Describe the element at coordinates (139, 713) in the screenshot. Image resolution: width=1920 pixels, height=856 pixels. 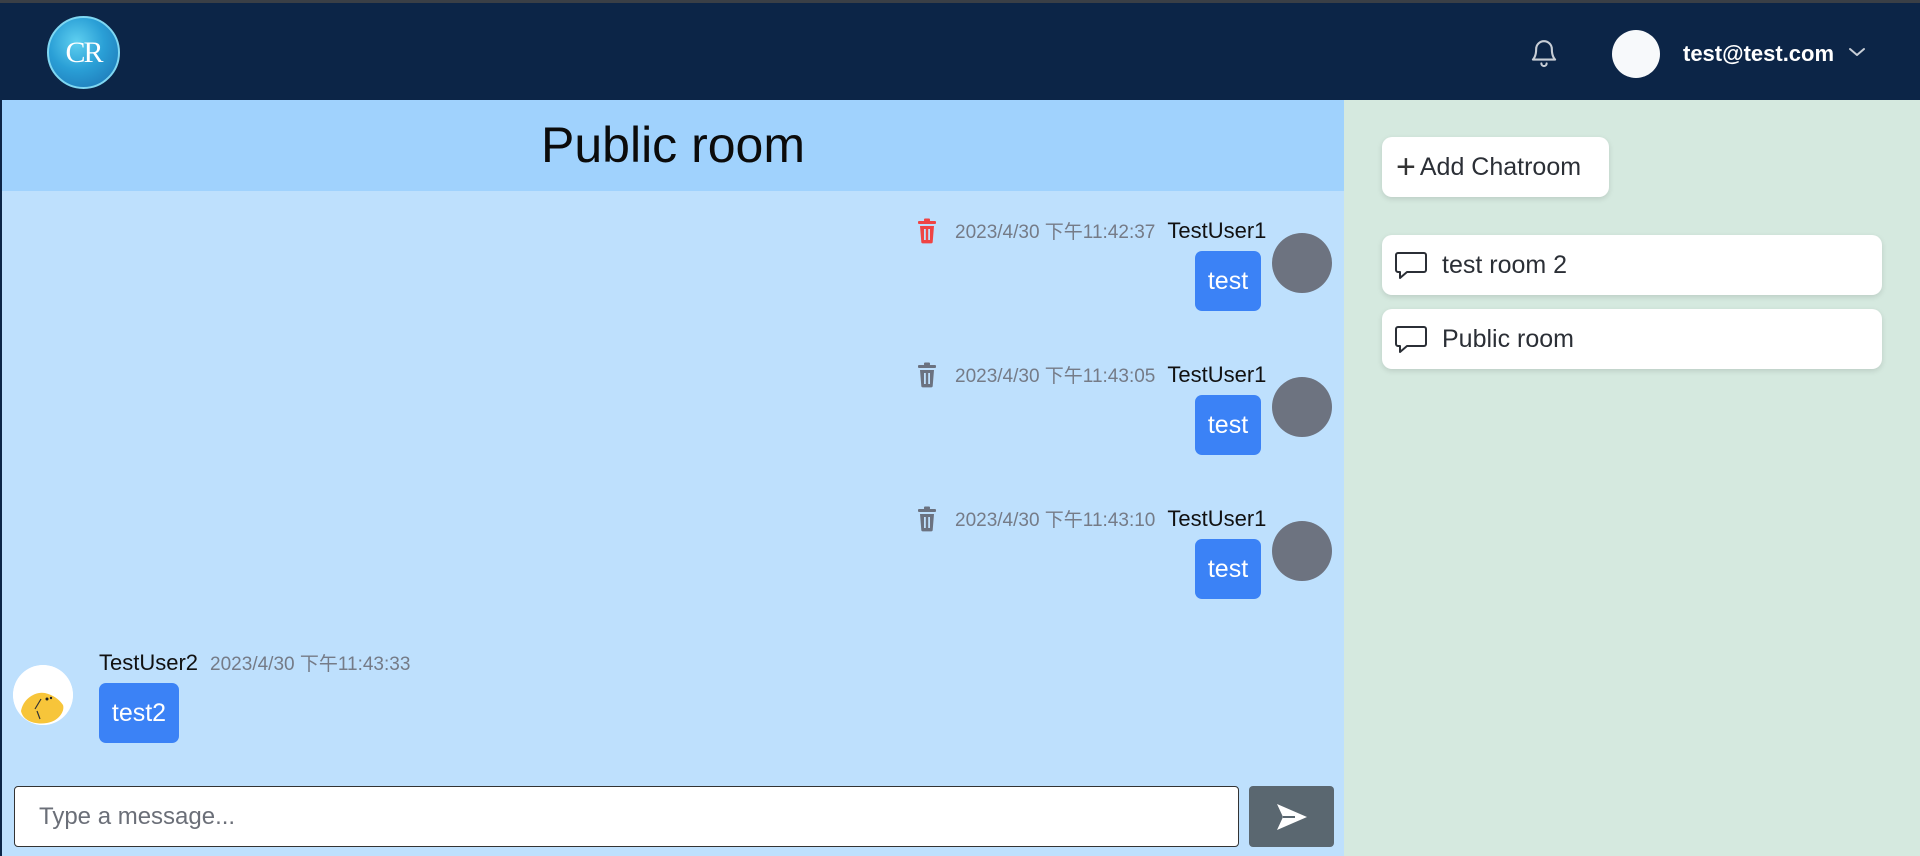
I see `message-bubble: test2` at that location.